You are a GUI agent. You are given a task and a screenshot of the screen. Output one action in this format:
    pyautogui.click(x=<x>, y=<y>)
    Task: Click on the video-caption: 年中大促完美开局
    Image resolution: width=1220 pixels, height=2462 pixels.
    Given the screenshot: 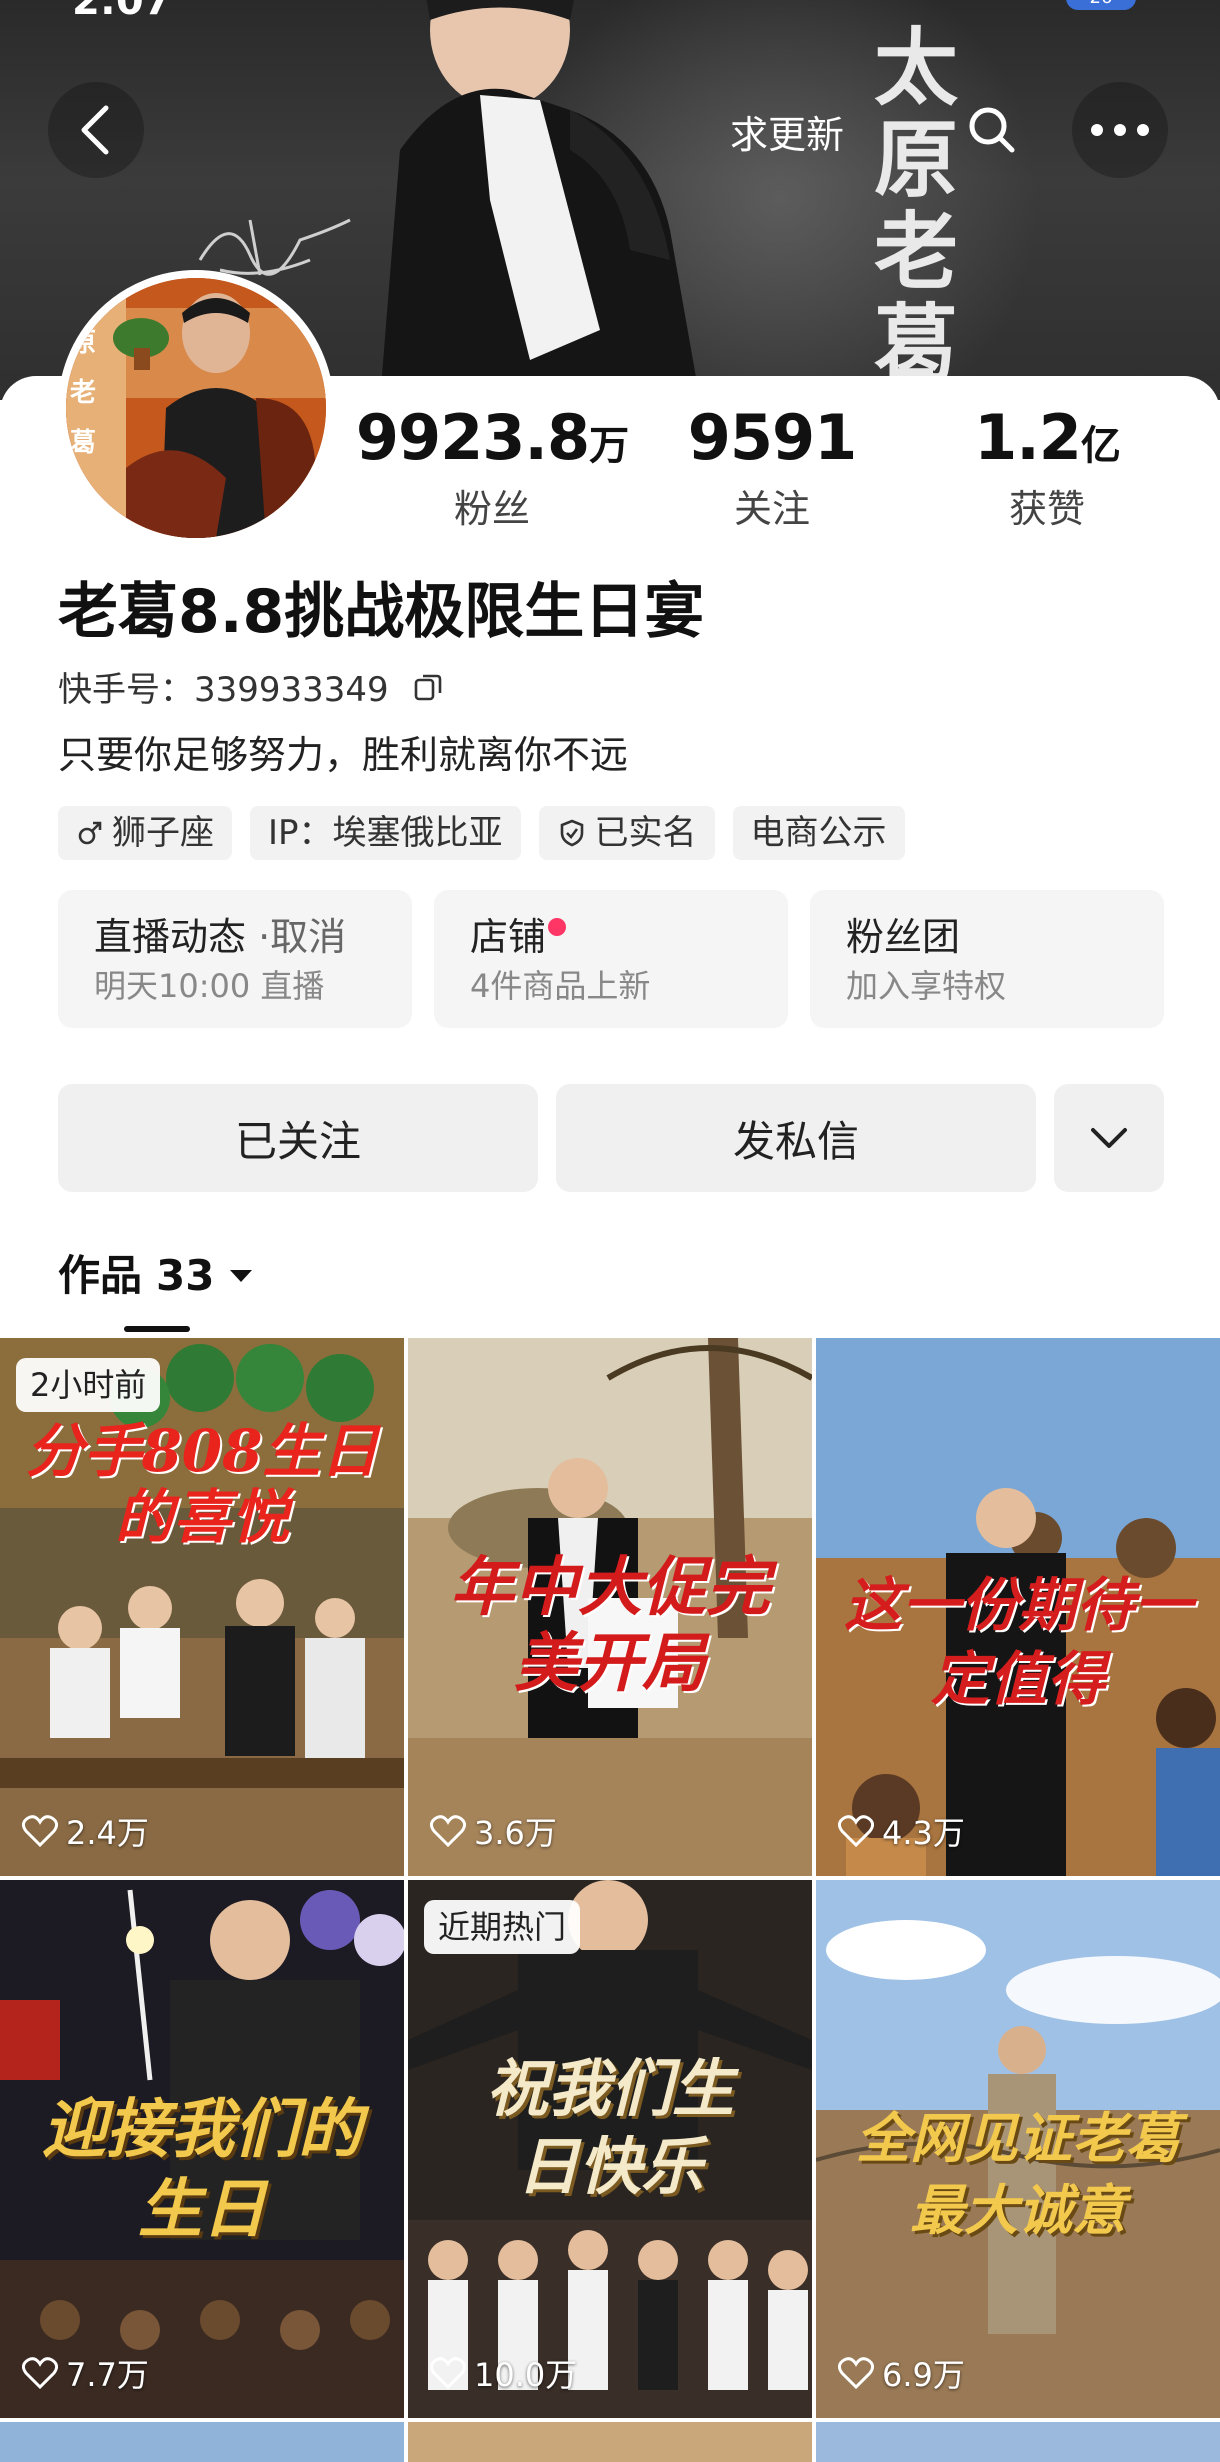 What is the action you would take?
    pyautogui.click(x=610, y=1625)
    